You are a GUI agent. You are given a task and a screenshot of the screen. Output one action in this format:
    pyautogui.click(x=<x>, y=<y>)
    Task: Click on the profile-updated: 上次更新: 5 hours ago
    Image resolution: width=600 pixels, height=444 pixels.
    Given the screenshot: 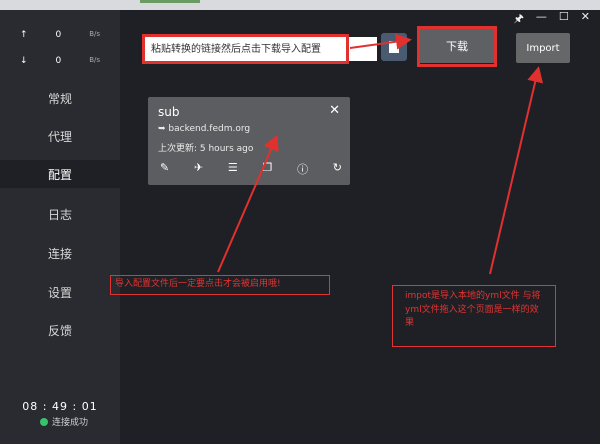 What is the action you would take?
    pyautogui.click(x=206, y=149)
    